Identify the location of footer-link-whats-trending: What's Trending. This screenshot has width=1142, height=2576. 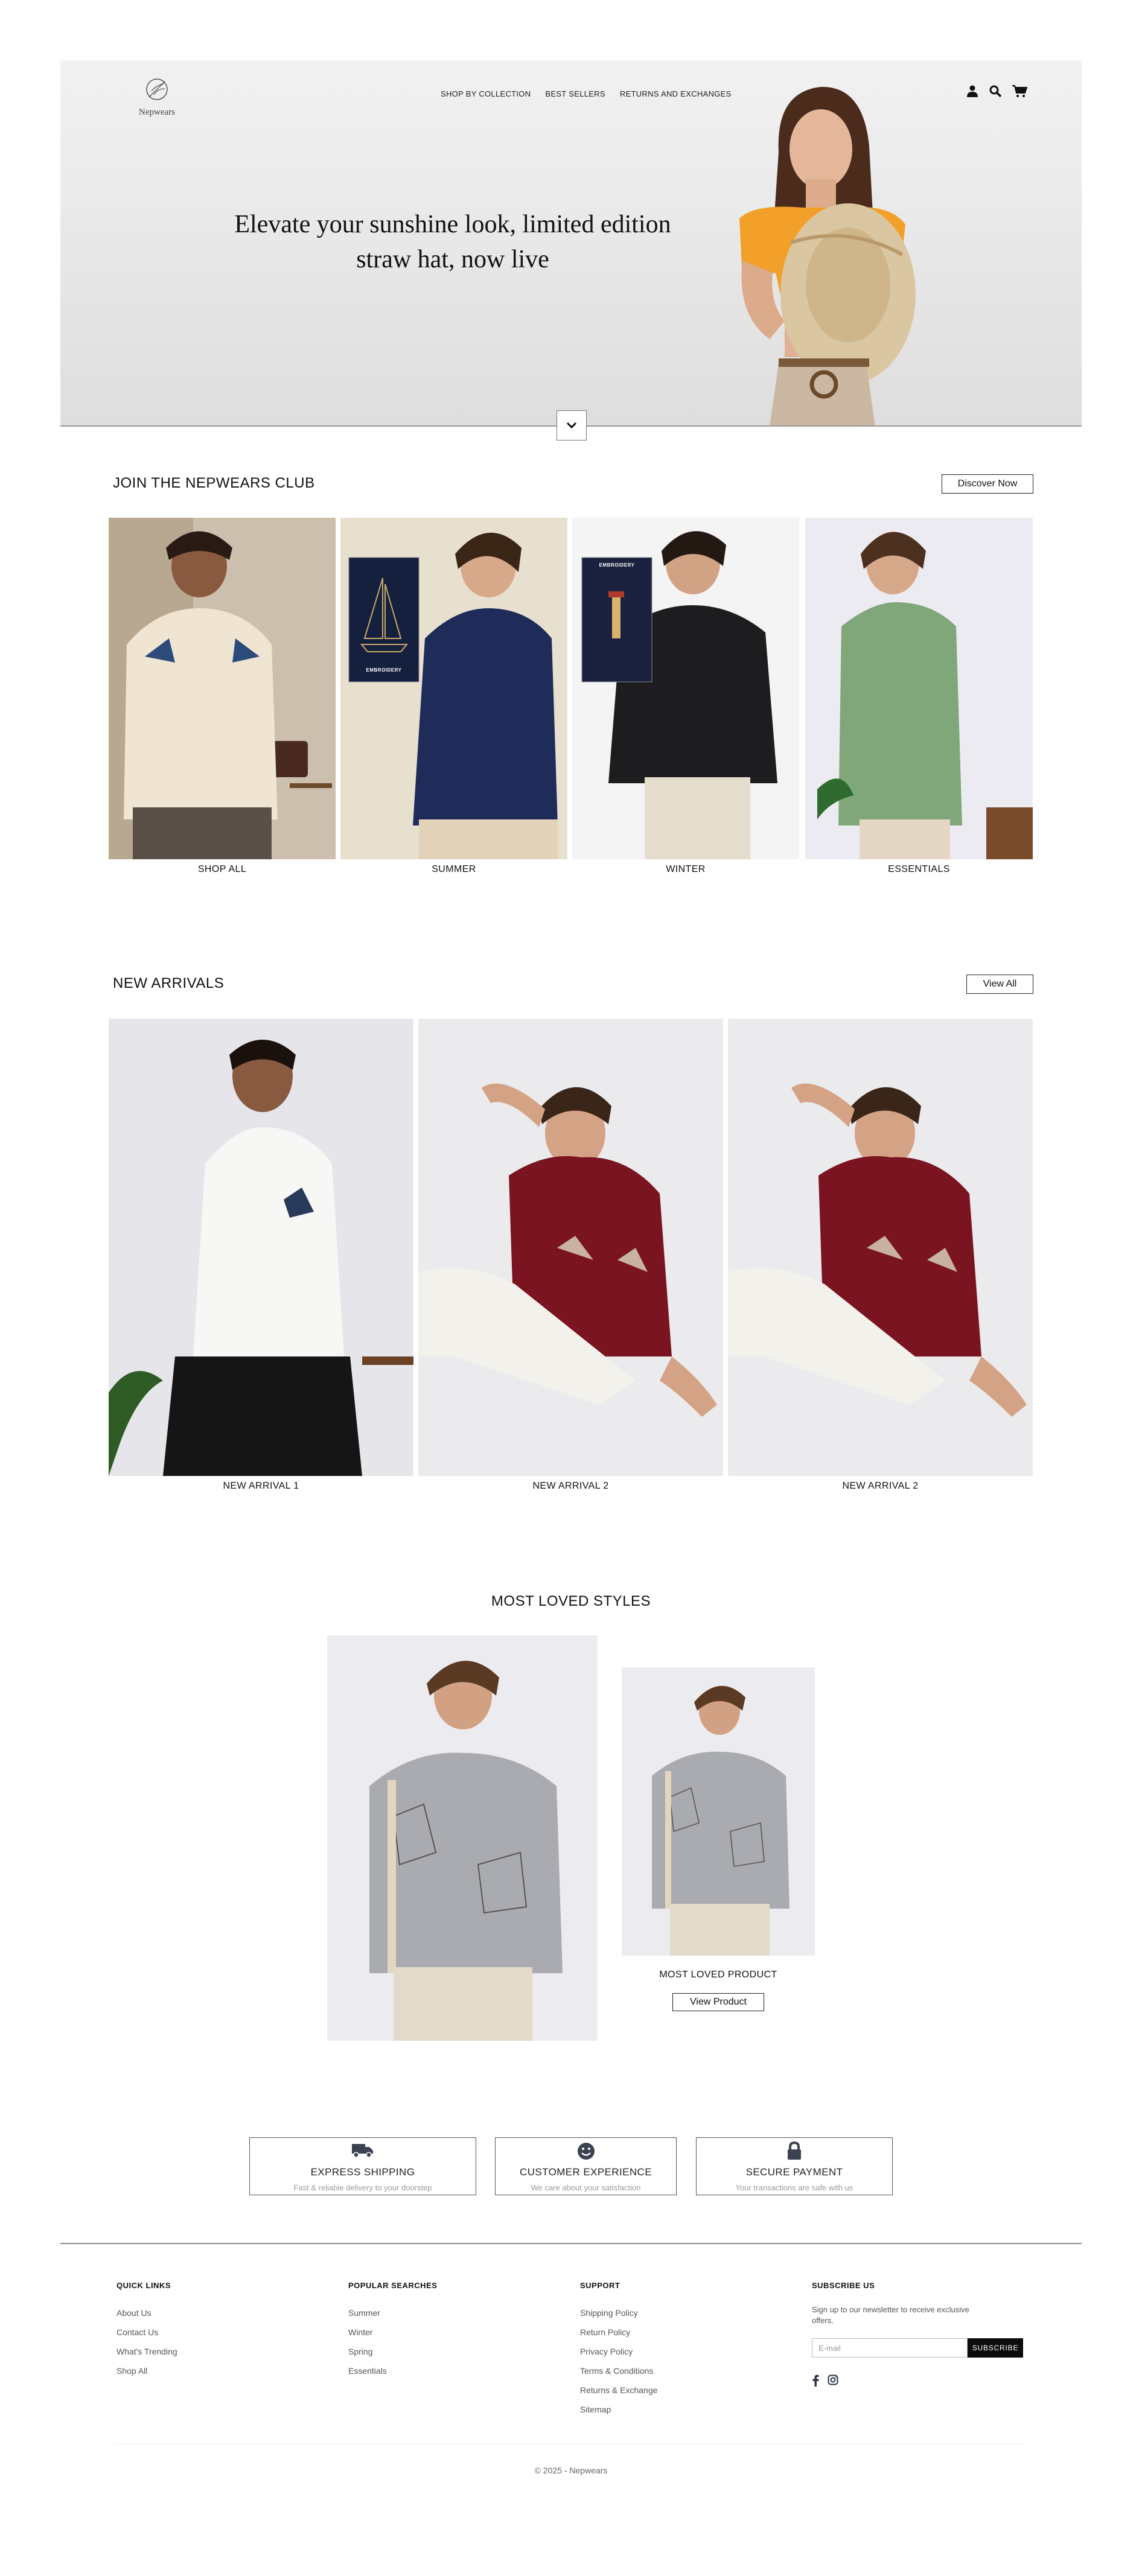
(207, 2351).